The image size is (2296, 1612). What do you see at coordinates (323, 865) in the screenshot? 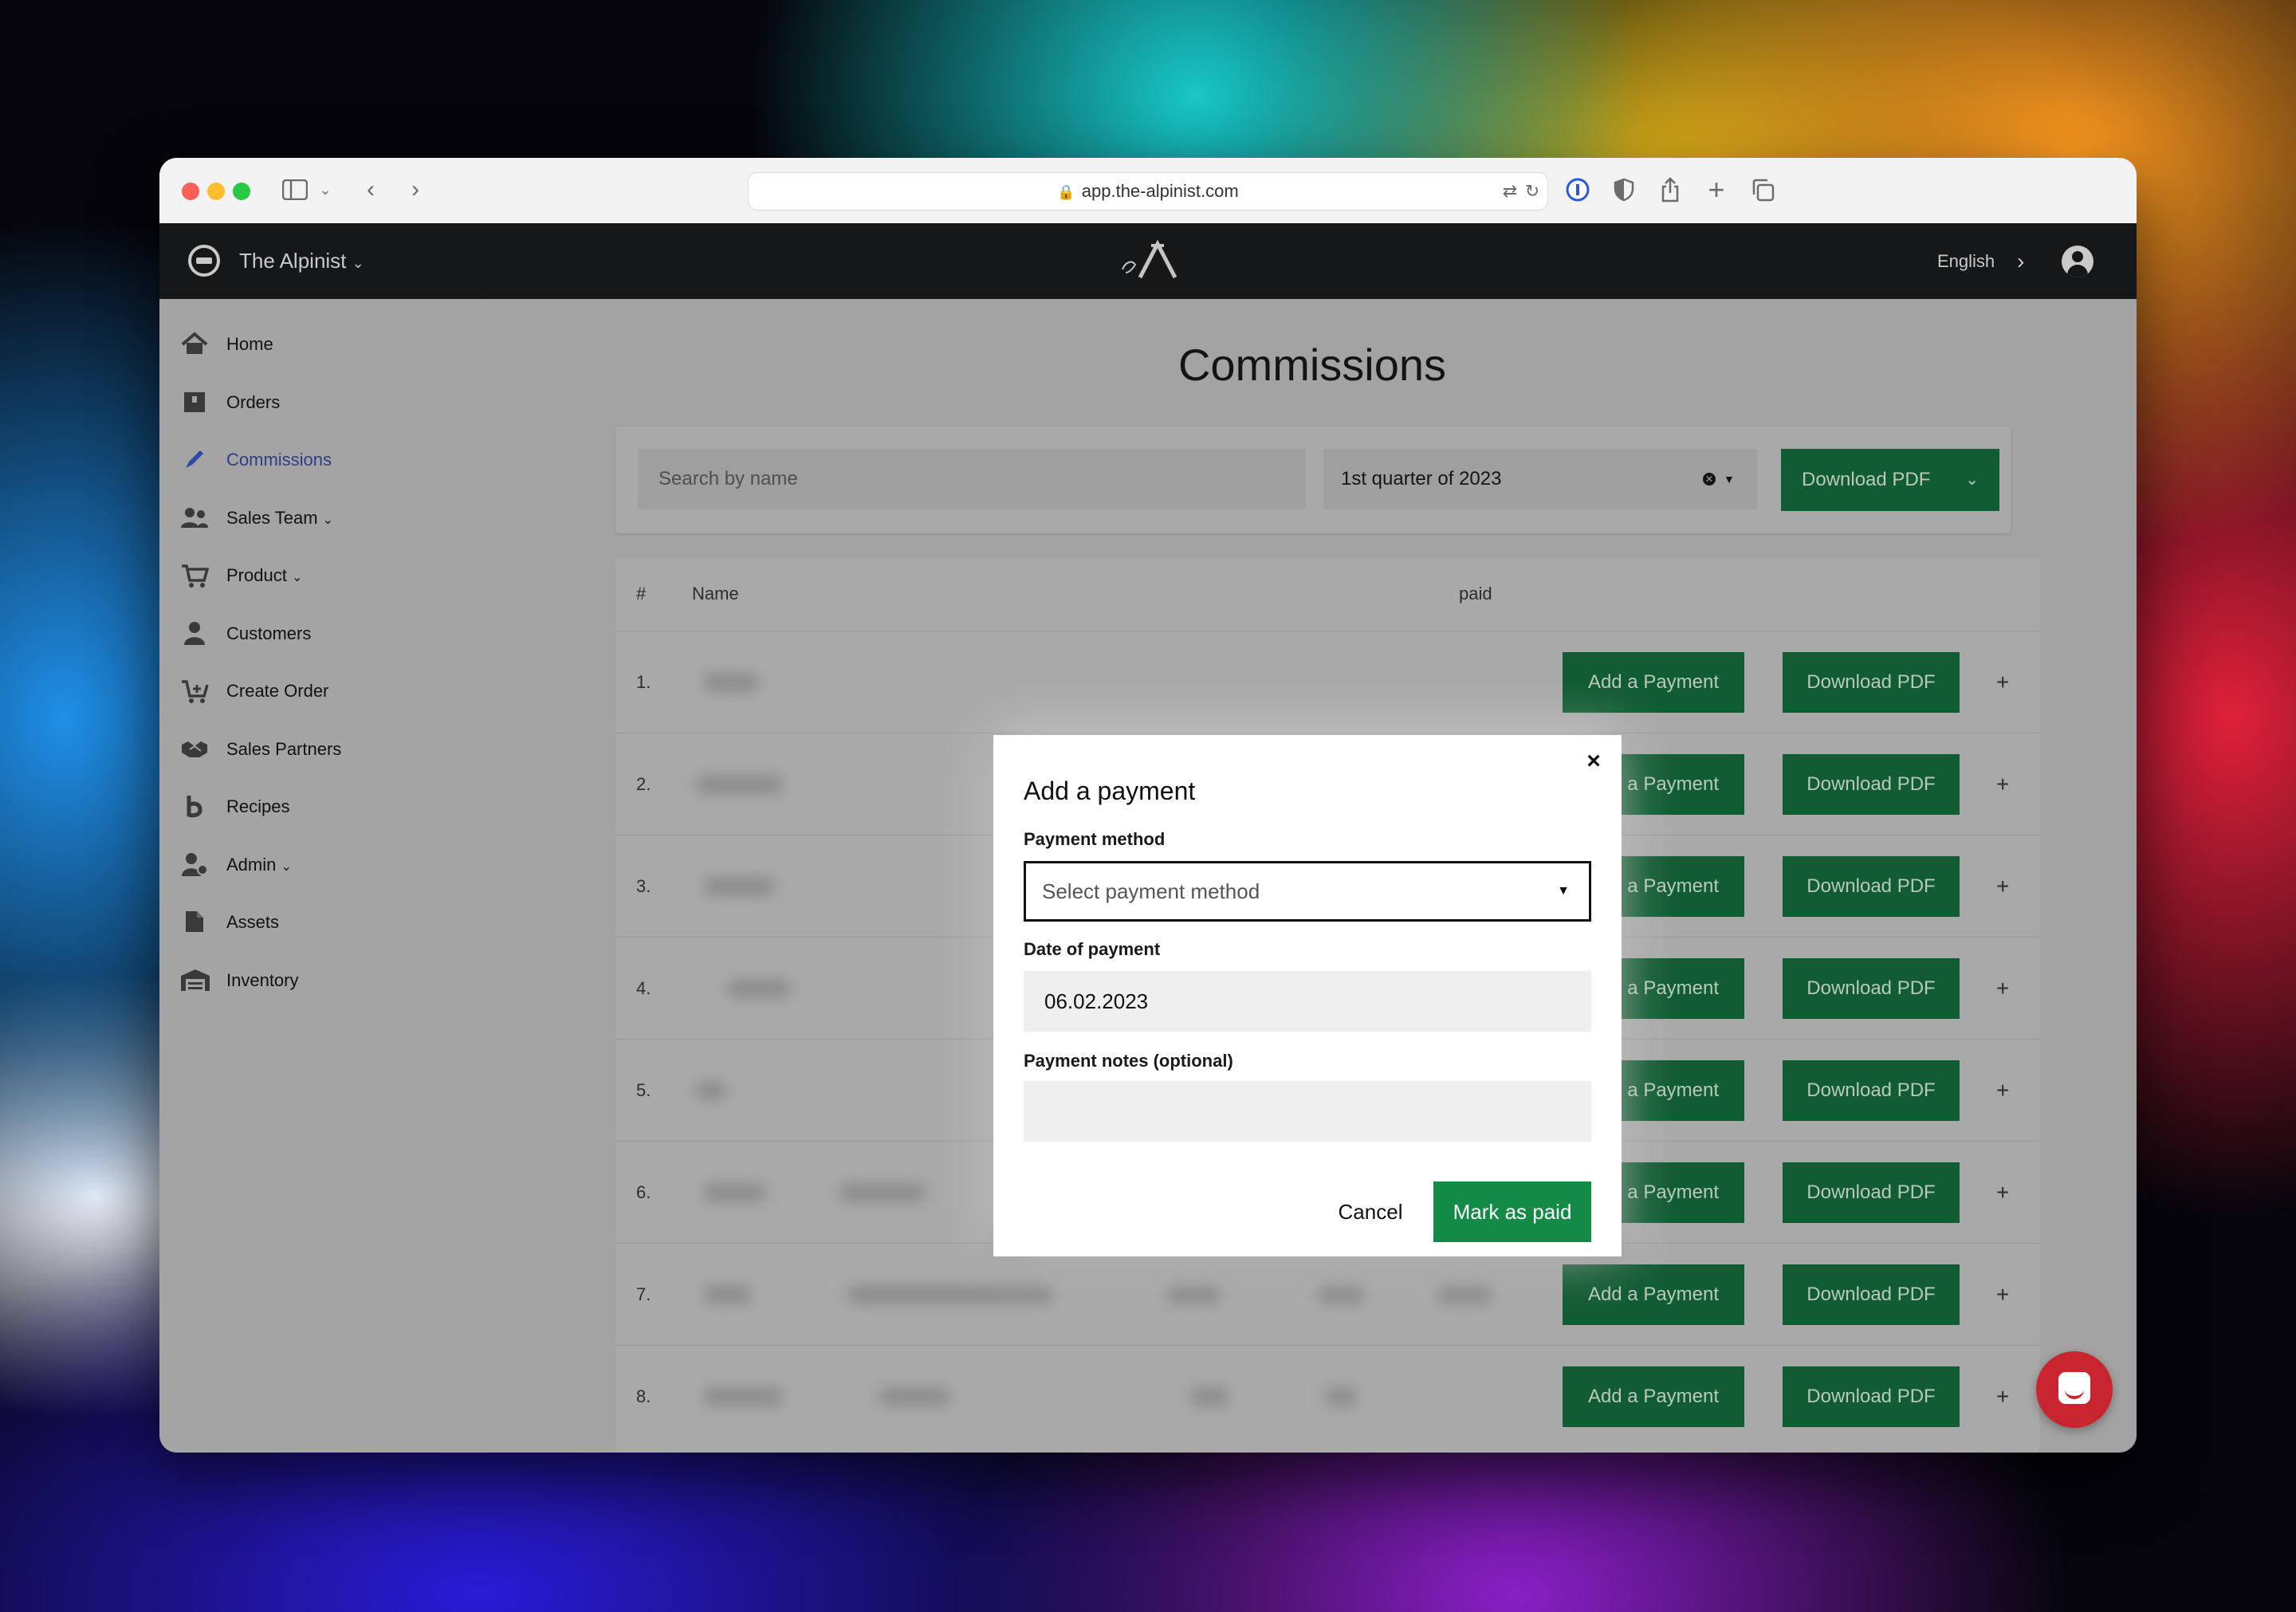
I see `sidebar-item-admin: Admin ⌄` at bounding box center [323, 865].